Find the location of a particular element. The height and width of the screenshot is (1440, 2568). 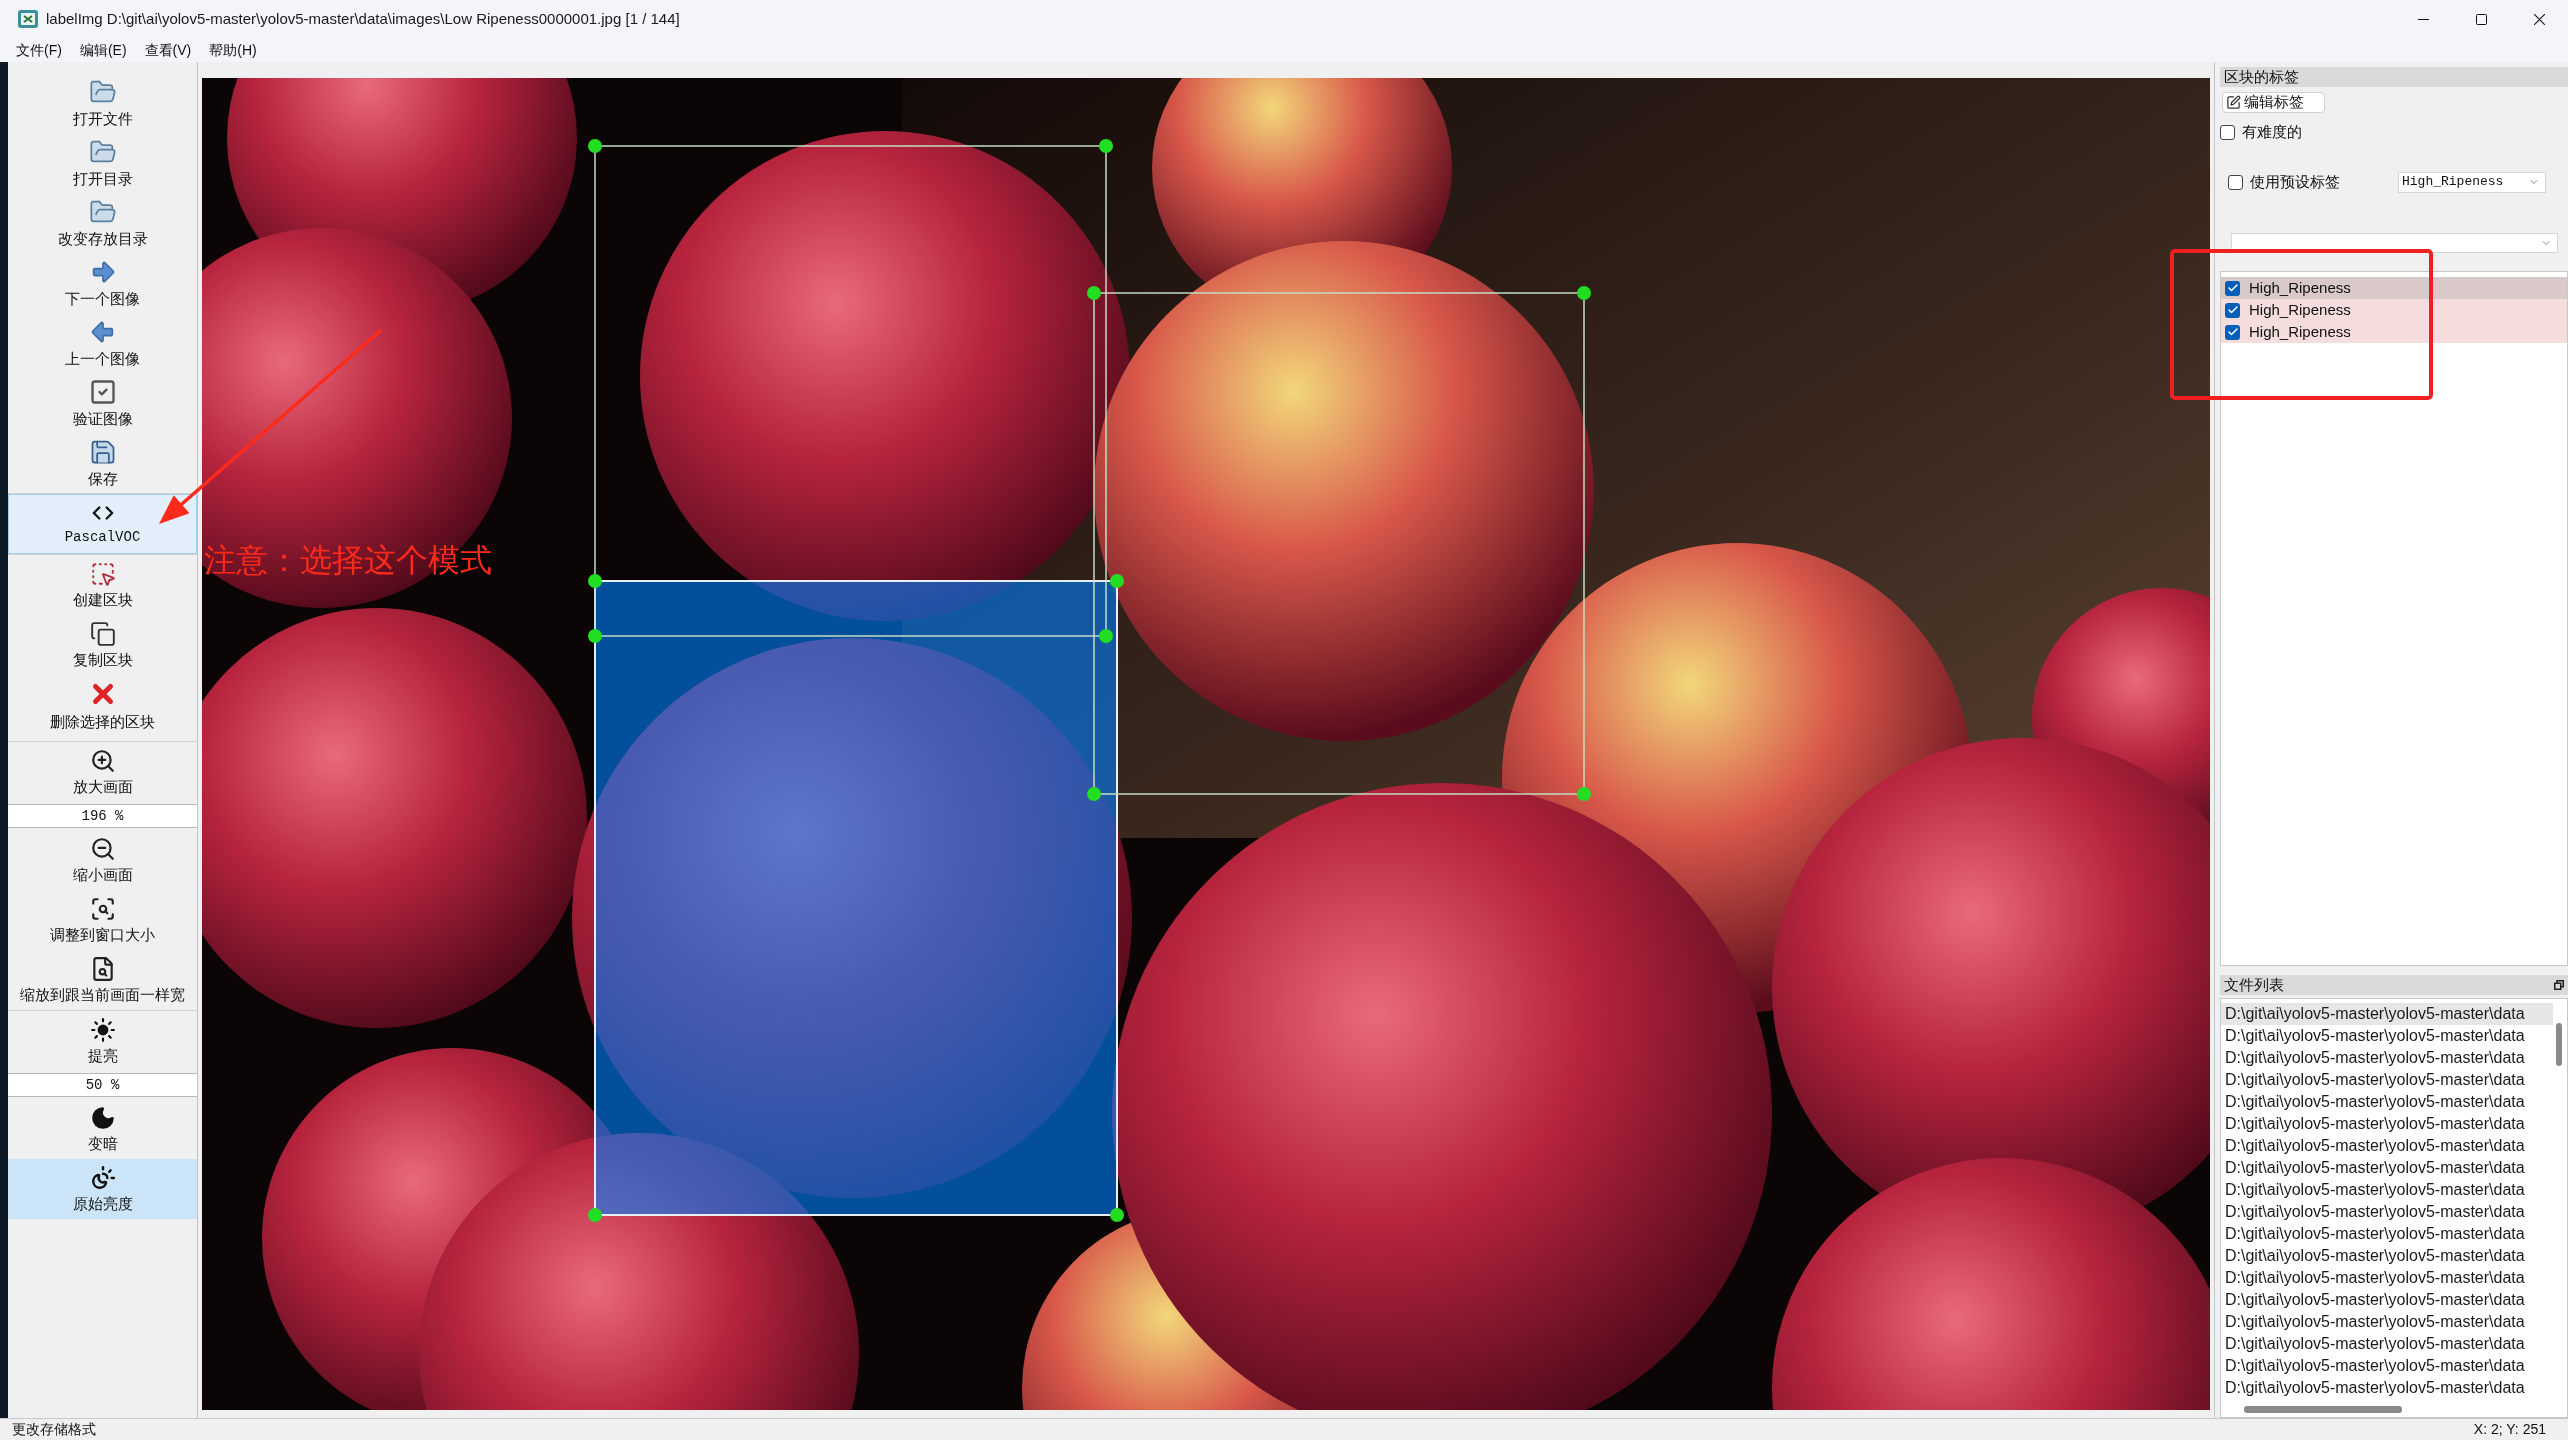

percentage-field: 196 % is located at coordinates (102, 816).